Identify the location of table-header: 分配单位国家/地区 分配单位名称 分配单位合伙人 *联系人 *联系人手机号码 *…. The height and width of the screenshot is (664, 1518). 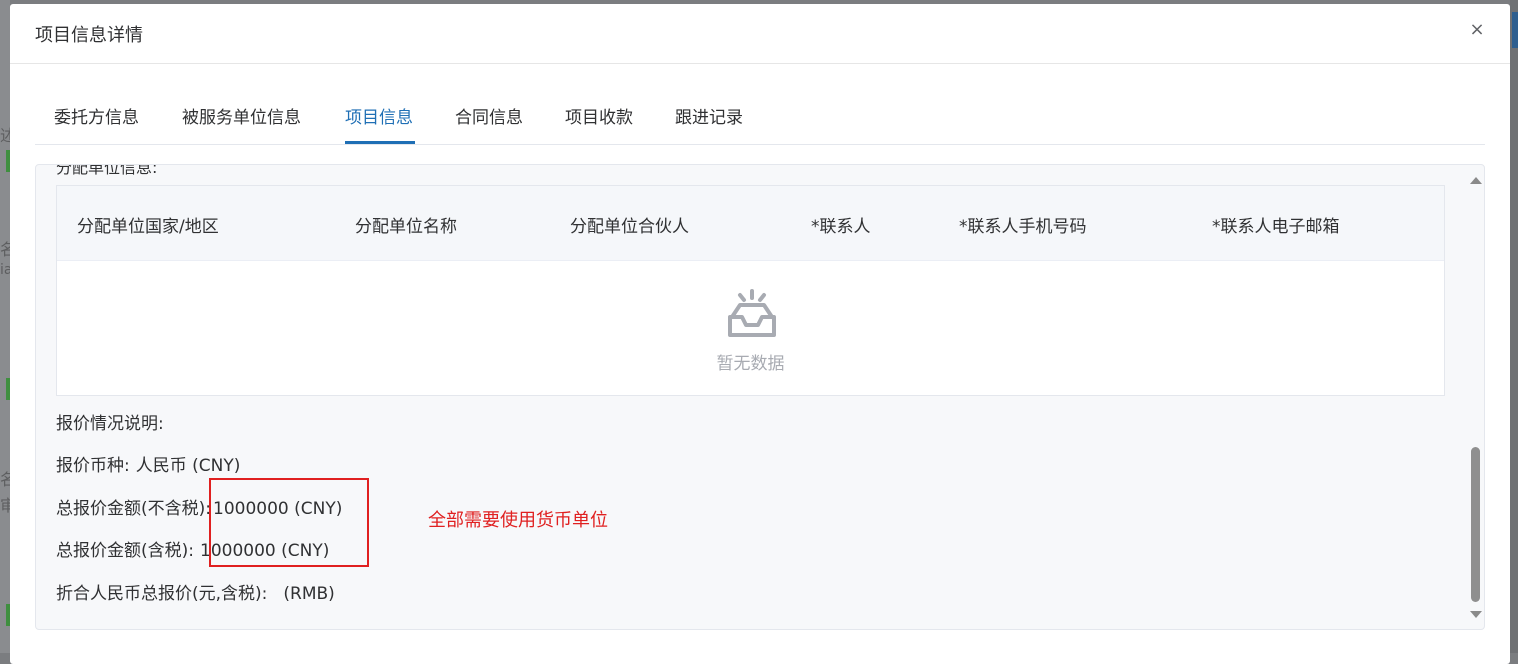
(750, 223).